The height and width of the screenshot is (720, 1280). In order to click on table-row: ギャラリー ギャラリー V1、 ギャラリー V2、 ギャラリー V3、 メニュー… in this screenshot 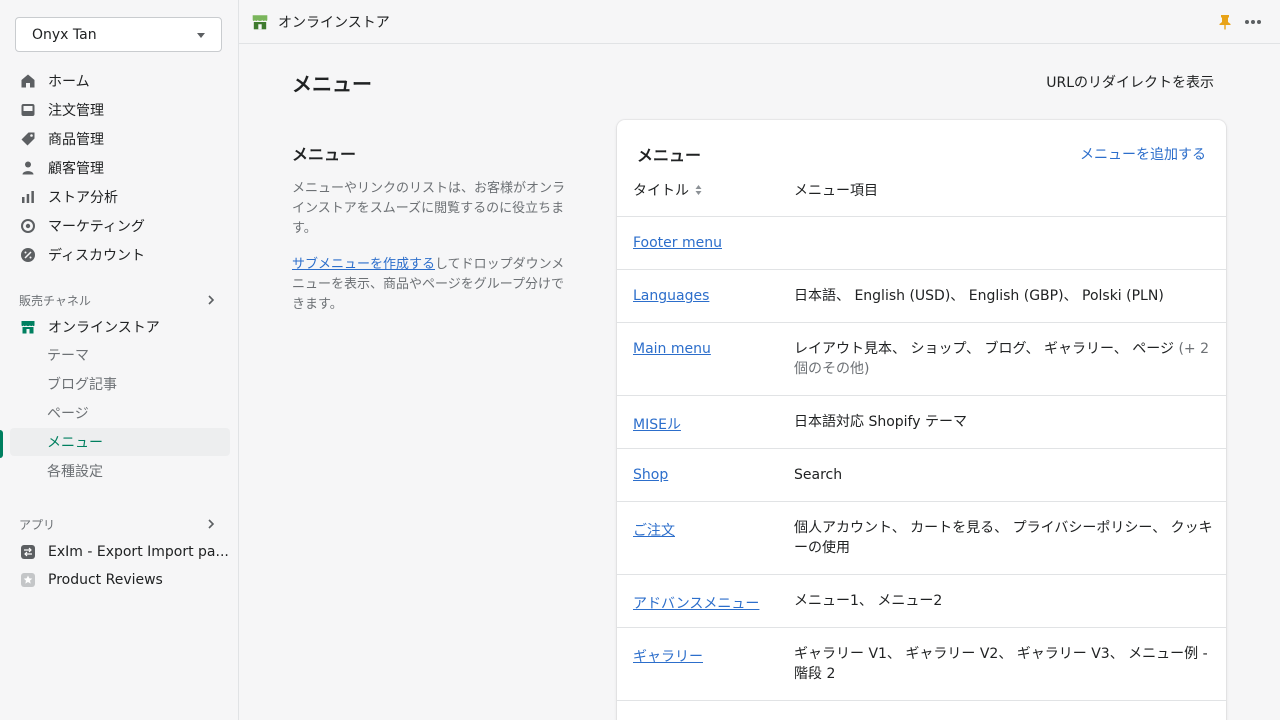, I will do `click(921, 663)`.